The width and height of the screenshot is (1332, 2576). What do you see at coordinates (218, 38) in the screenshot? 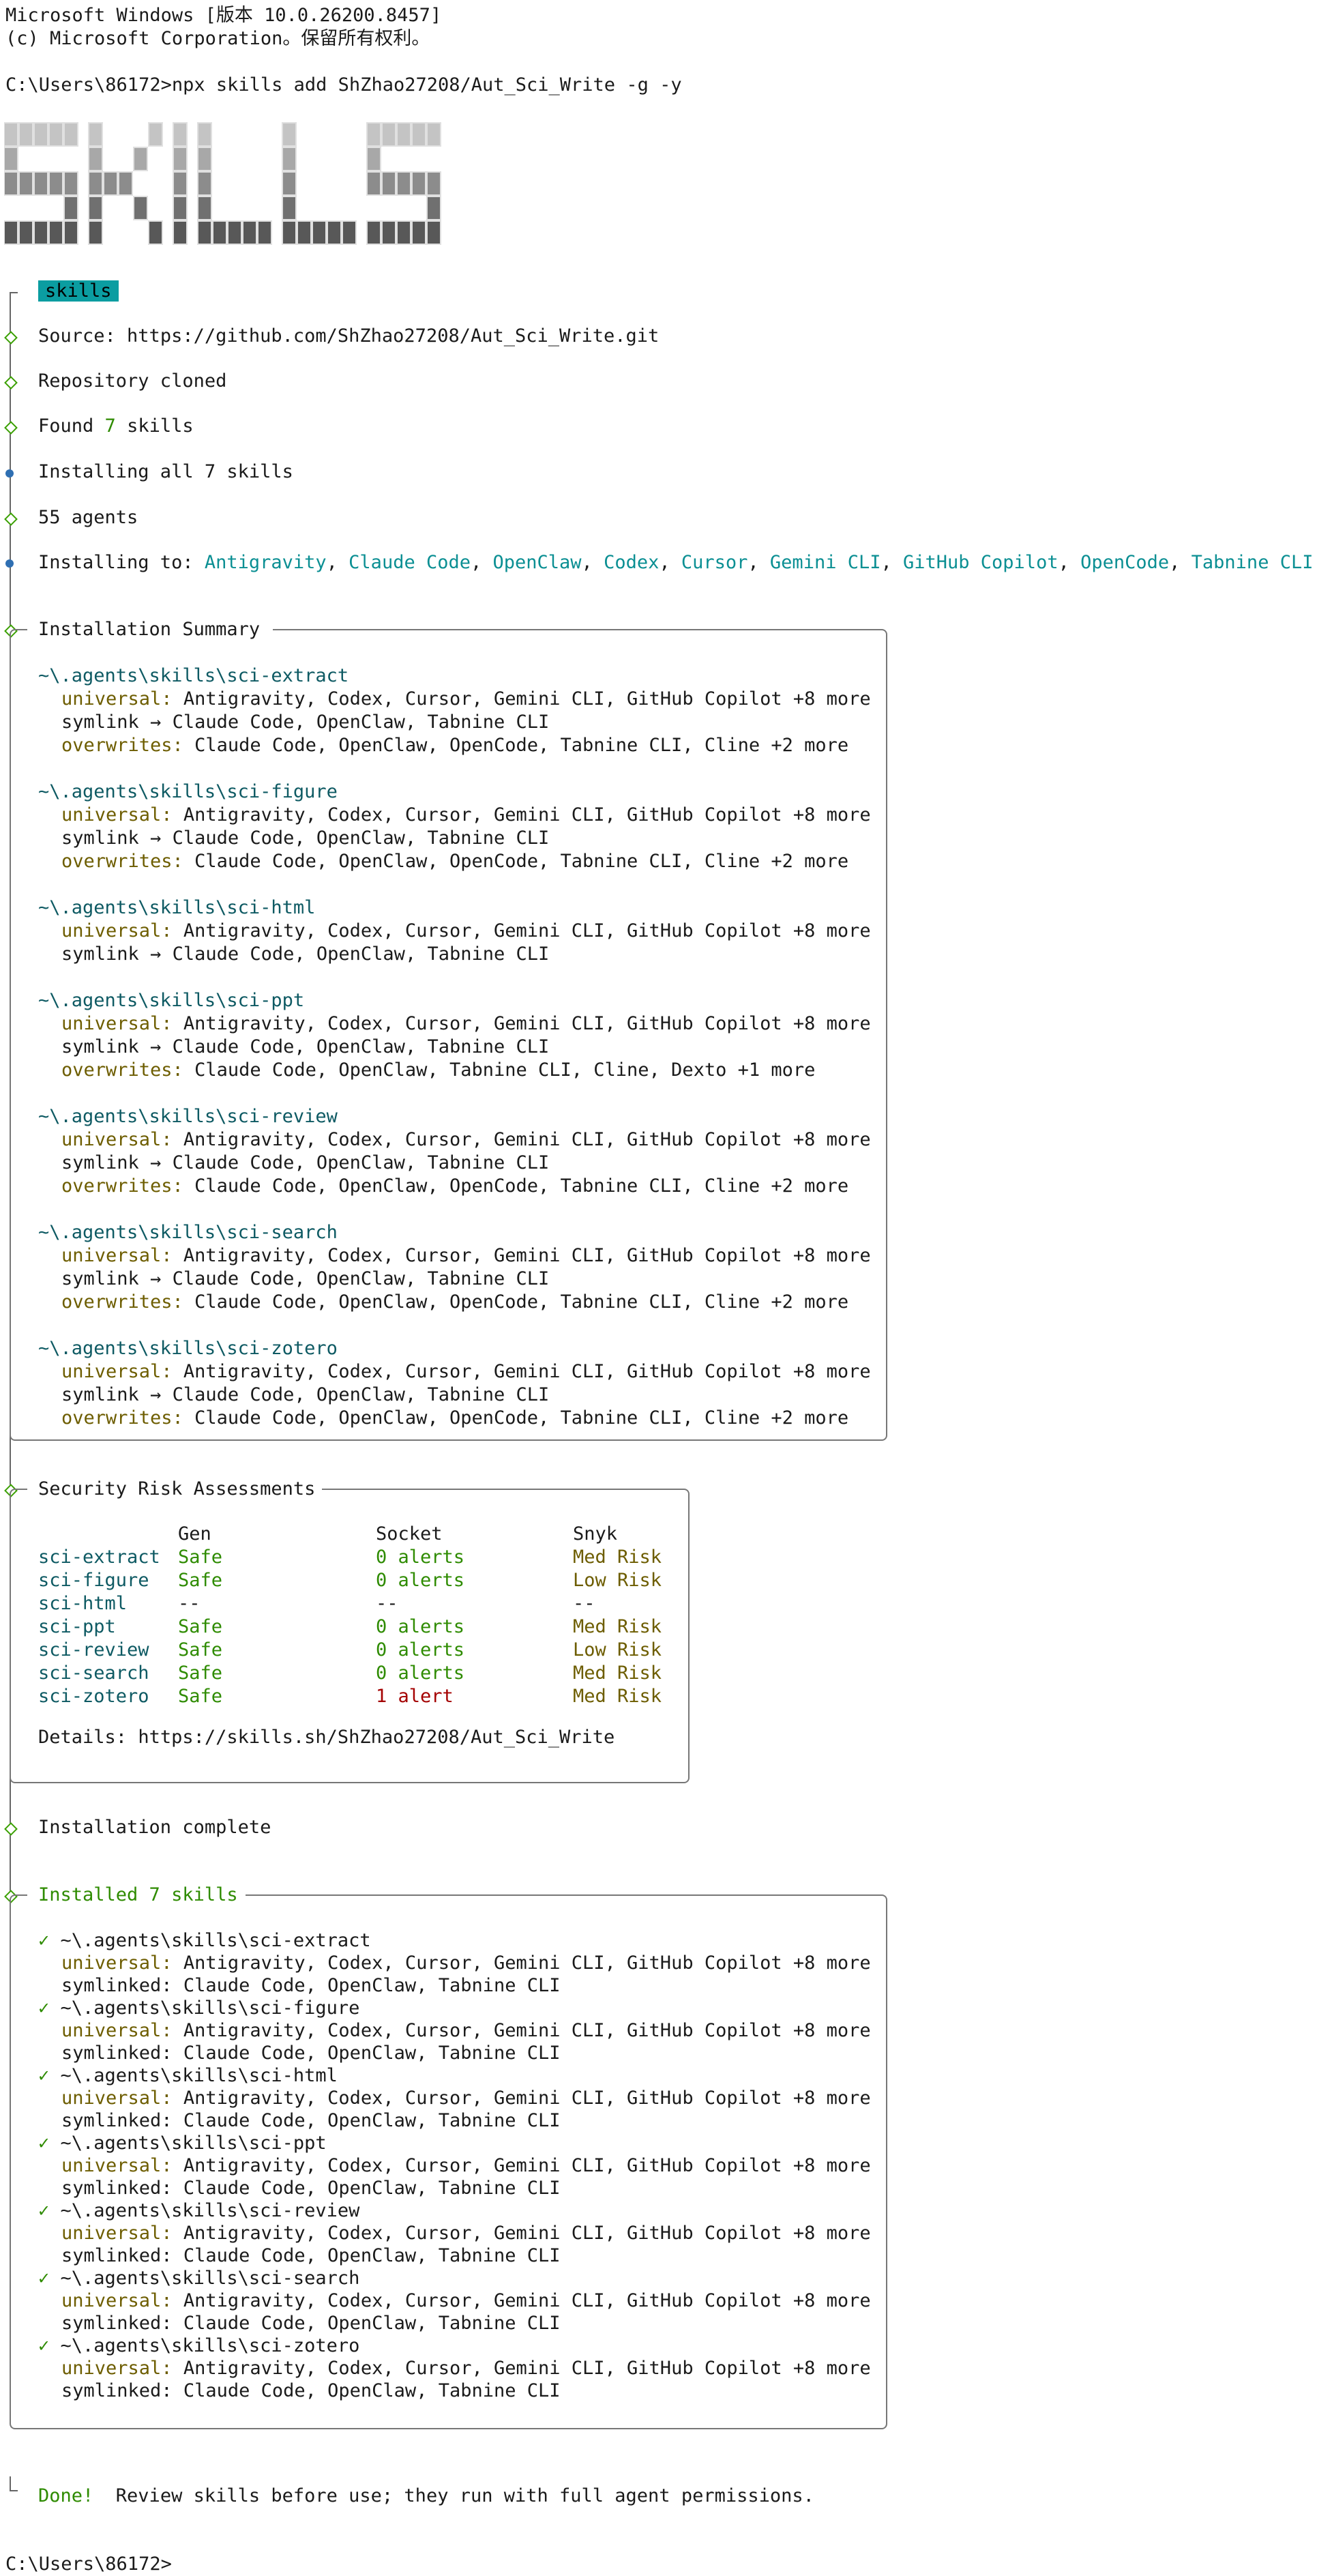
I see `copyright-line: (c) Microsoft Corporation。保留所有权利。` at bounding box center [218, 38].